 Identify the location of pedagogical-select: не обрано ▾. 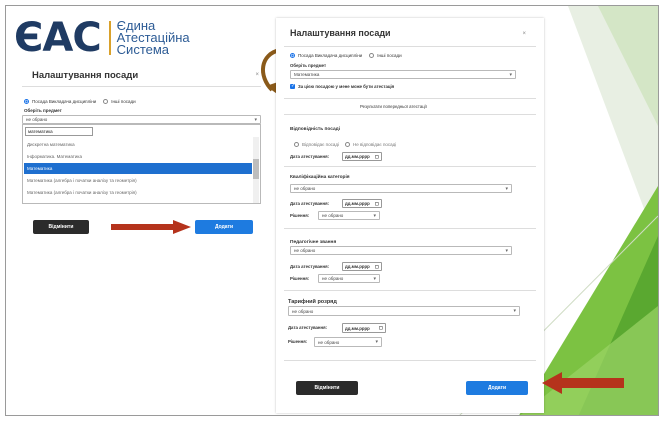
(401, 250).